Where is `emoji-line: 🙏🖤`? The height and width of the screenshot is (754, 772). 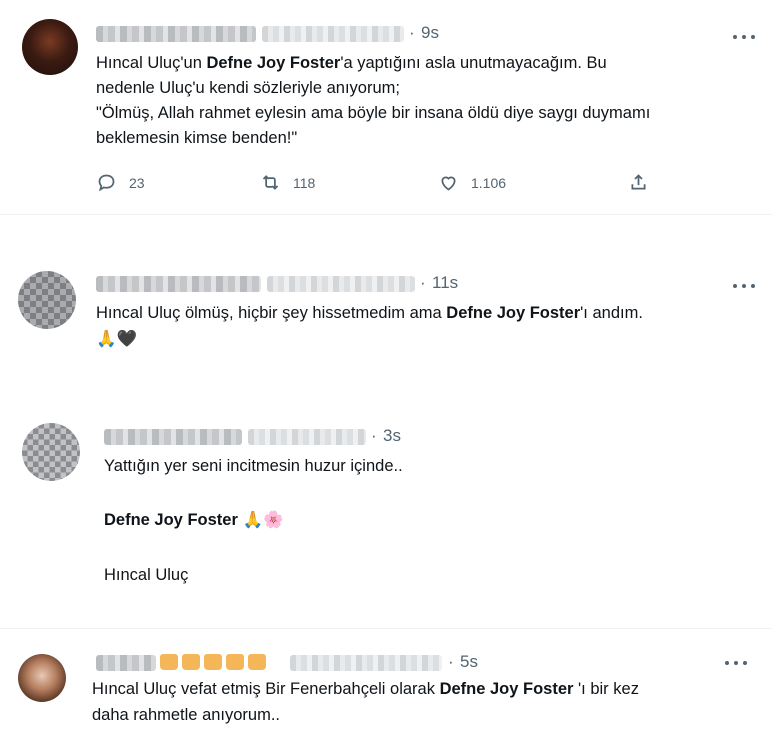 emoji-line: 🙏🖤 is located at coordinates (116, 339).